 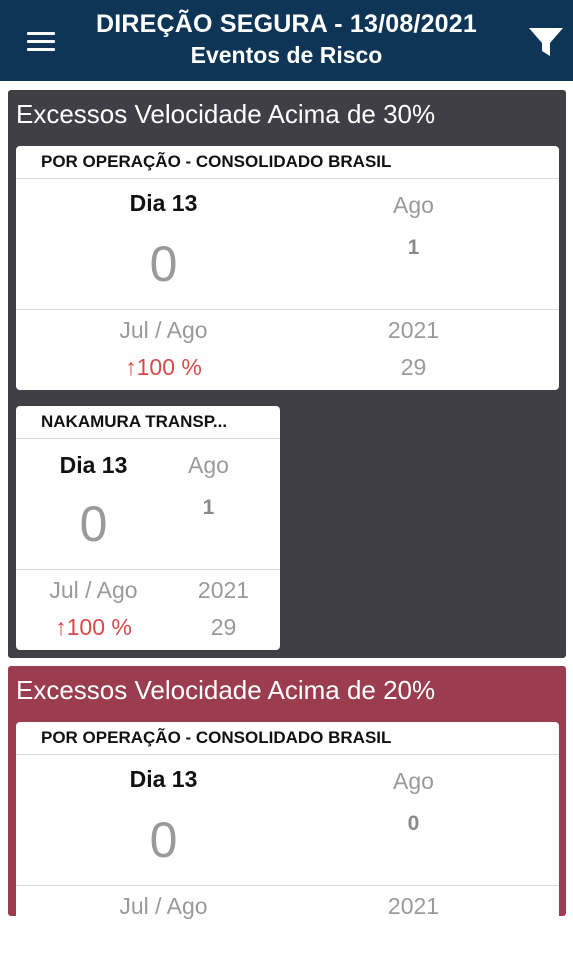 What do you see at coordinates (546, 42) in the screenshot?
I see `filter-icon` at bounding box center [546, 42].